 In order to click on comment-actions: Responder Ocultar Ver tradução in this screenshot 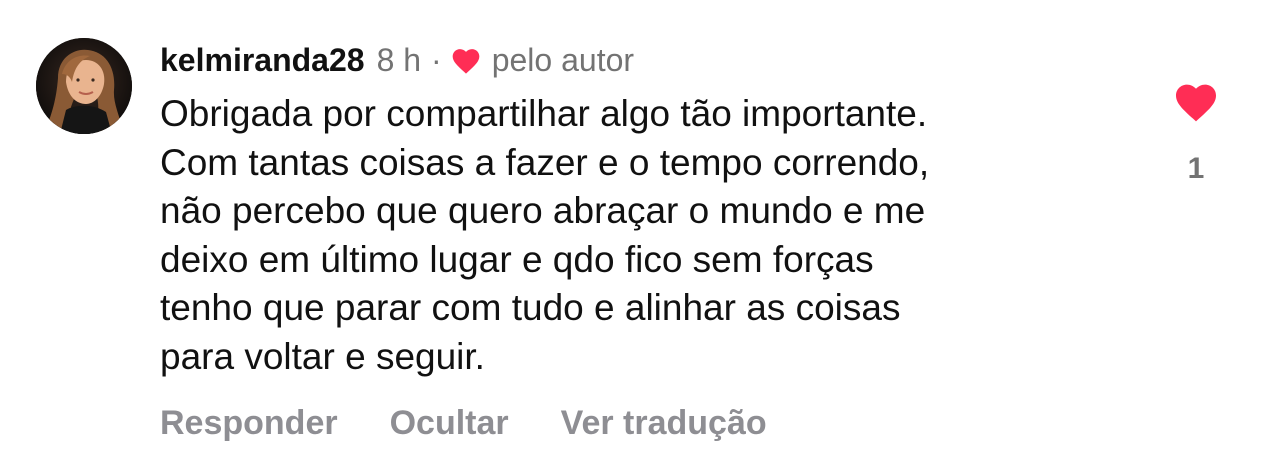, I will do `click(463, 423)`.